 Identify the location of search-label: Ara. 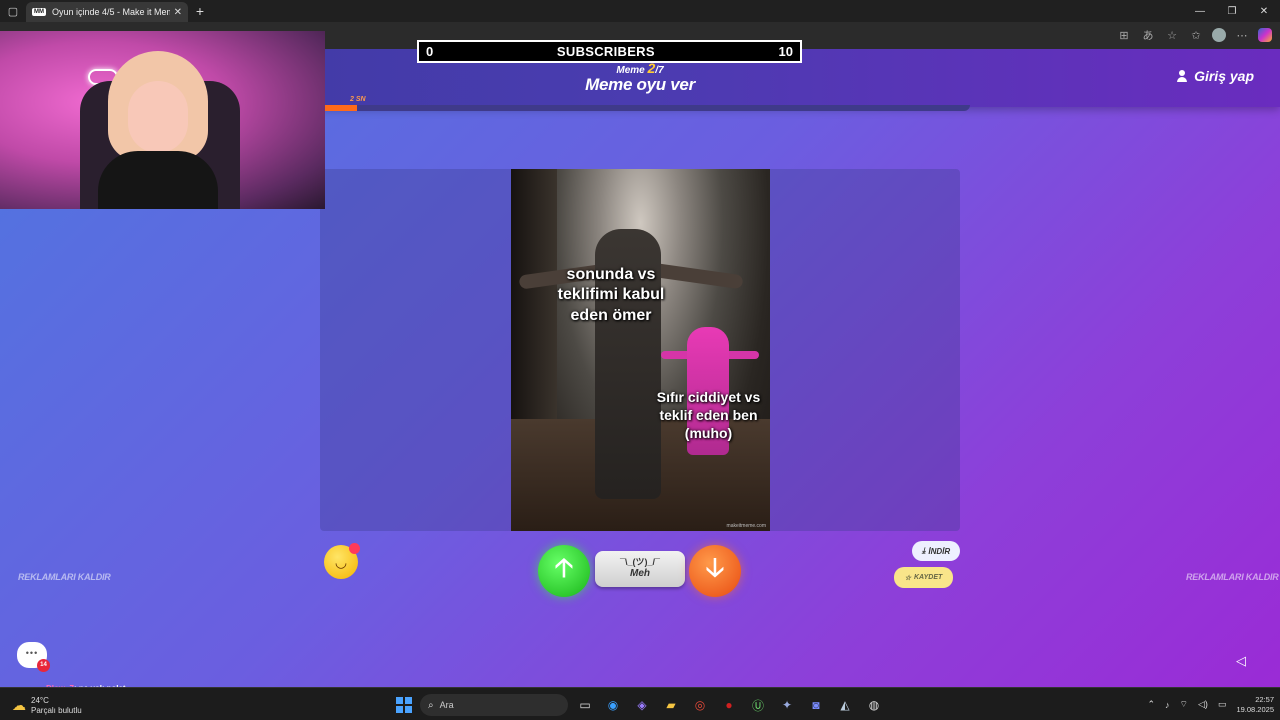
(446, 705).